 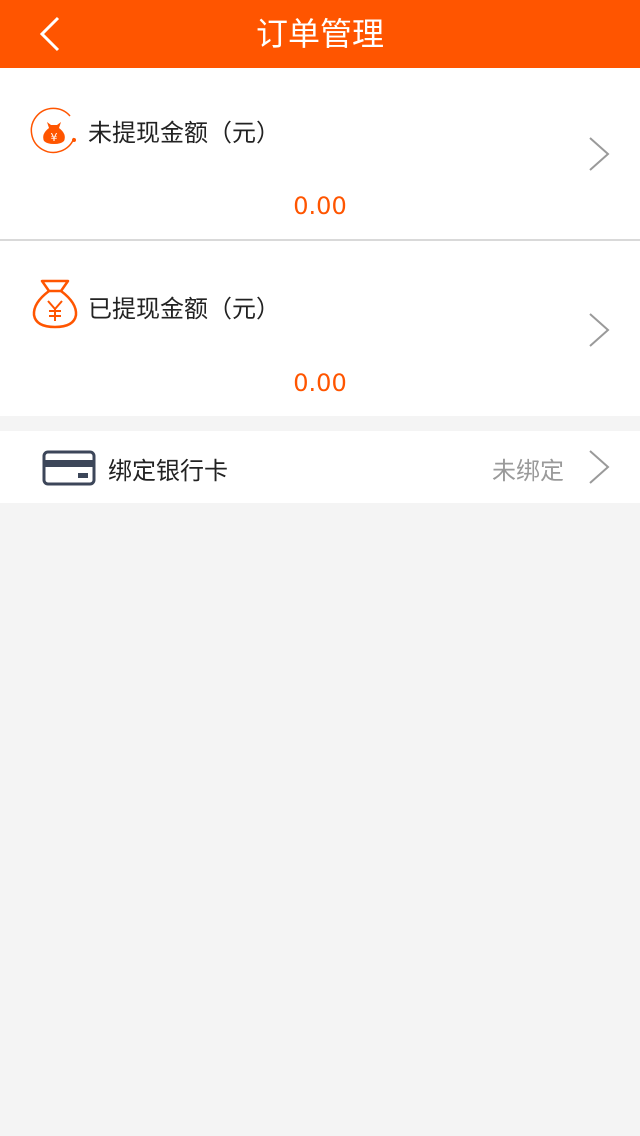 I want to click on money-bag-circle-icon: ¥, so click(x=53, y=130).